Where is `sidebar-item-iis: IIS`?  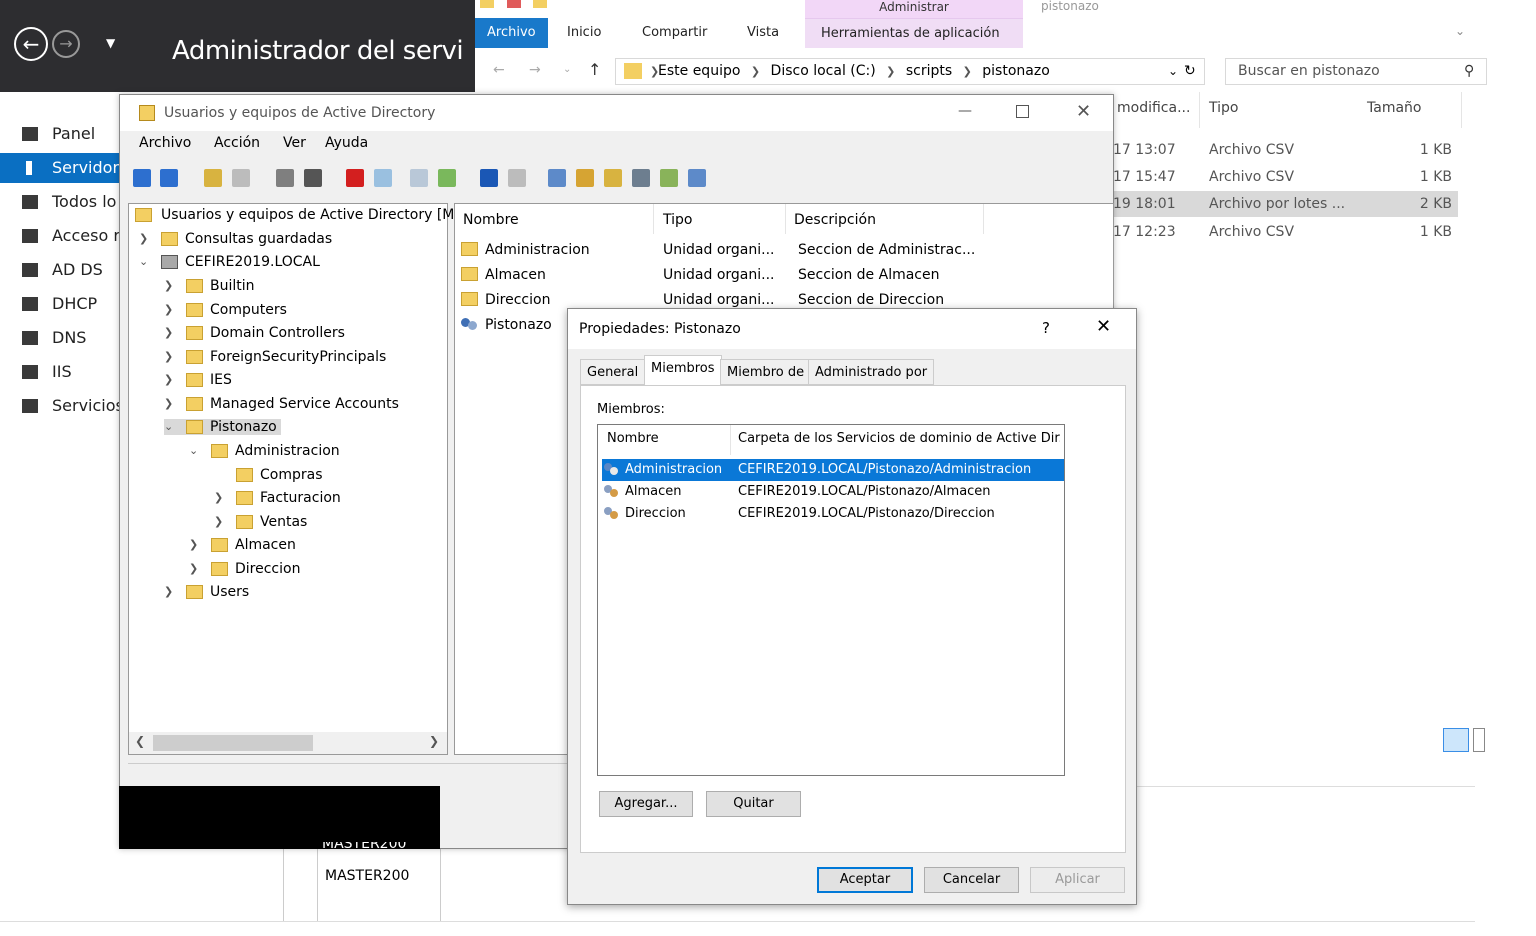 sidebar-item-iis: IIS is located at coordinates (62, 372).